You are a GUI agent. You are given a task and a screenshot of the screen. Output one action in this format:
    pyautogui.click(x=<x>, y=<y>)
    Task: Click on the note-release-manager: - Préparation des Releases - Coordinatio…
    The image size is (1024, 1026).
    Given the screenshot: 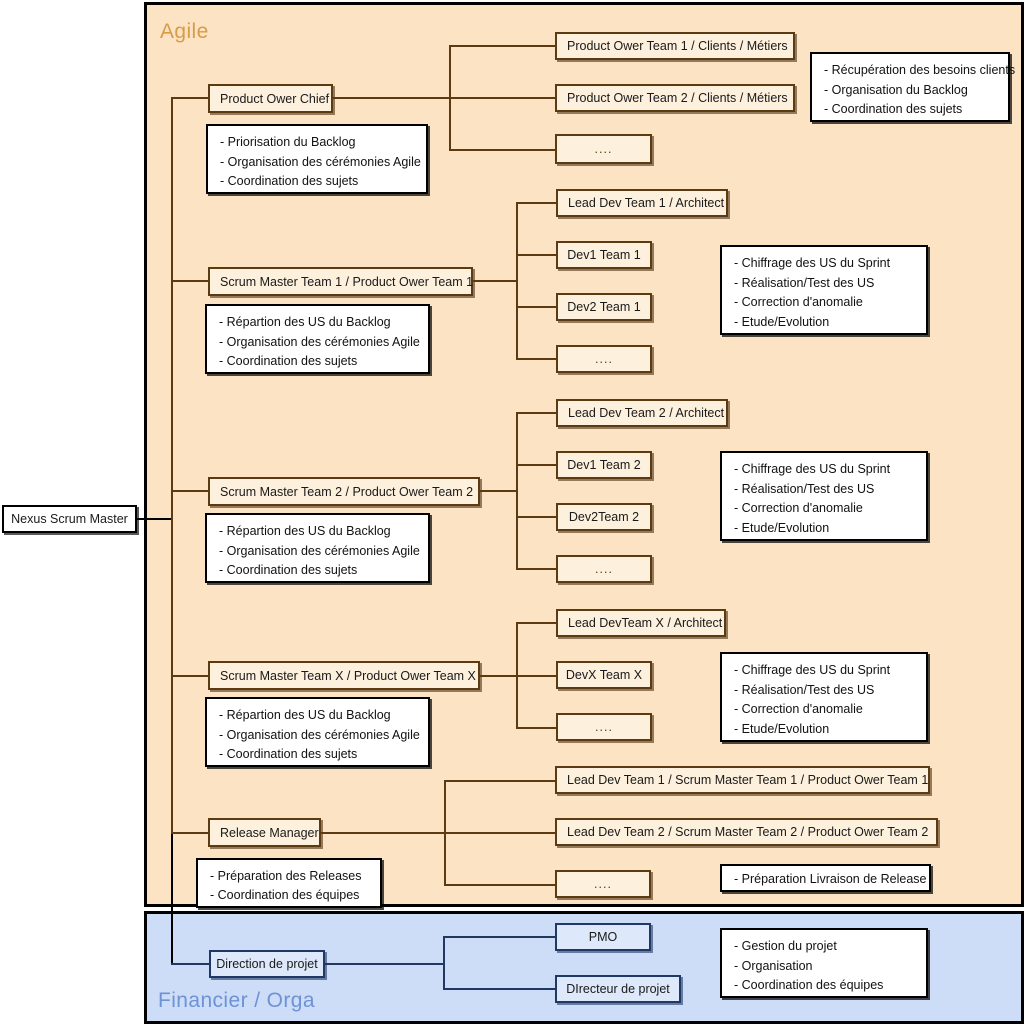 What is the action you would take?
    pyautogui.click(x=289, y=883)
    